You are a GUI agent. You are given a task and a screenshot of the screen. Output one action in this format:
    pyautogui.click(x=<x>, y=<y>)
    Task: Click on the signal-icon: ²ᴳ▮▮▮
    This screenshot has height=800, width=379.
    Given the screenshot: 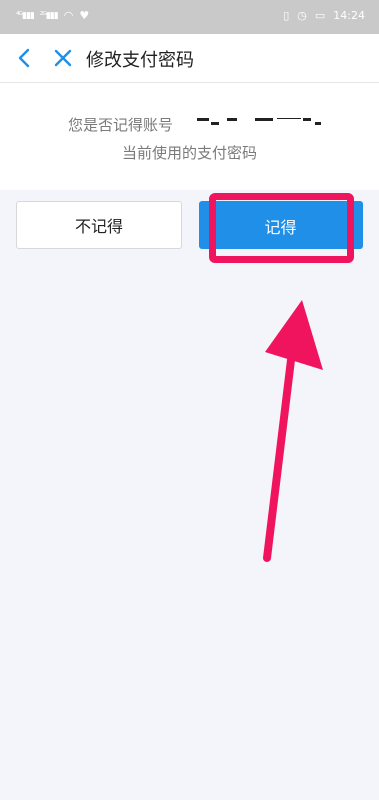 What is the action you would take?
    pyautogui.click(x=49, y=15)
    